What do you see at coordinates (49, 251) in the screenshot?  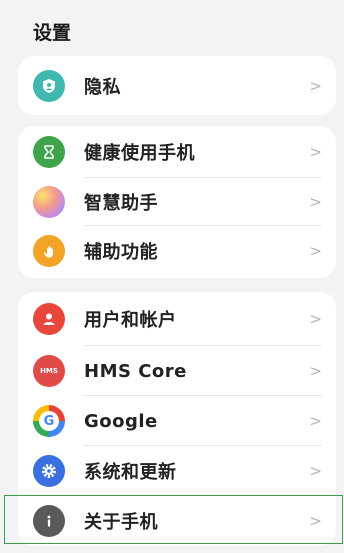 I see `hand-icon` at bounding box center [49, 251].